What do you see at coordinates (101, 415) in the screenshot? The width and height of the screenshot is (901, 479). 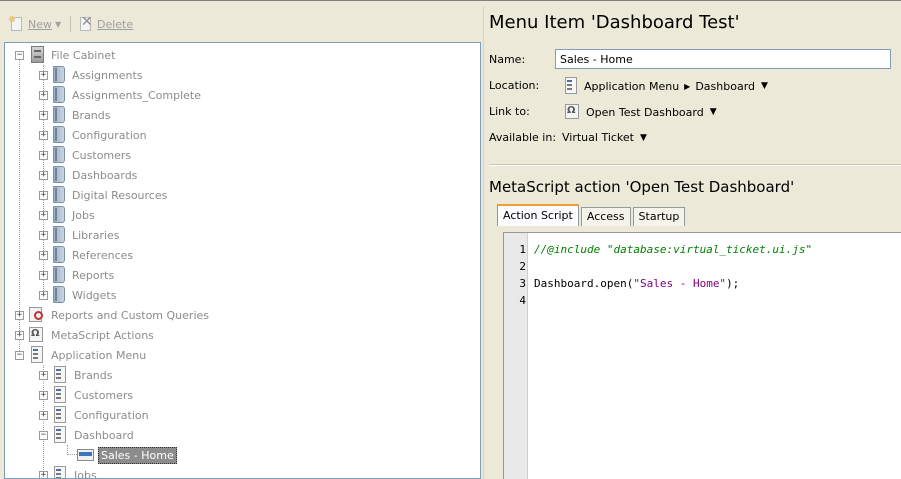 I see `tree-item-menu-configuration: Configuration` at bounding box center [101, 415].